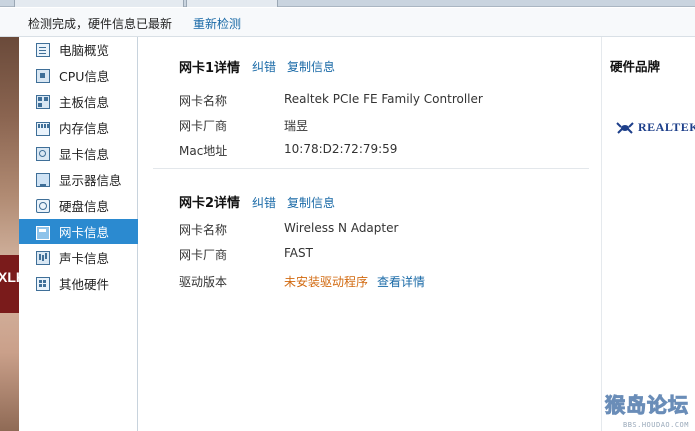  I want to click on nic1-title: 网卡1详情, so click(210, 68).